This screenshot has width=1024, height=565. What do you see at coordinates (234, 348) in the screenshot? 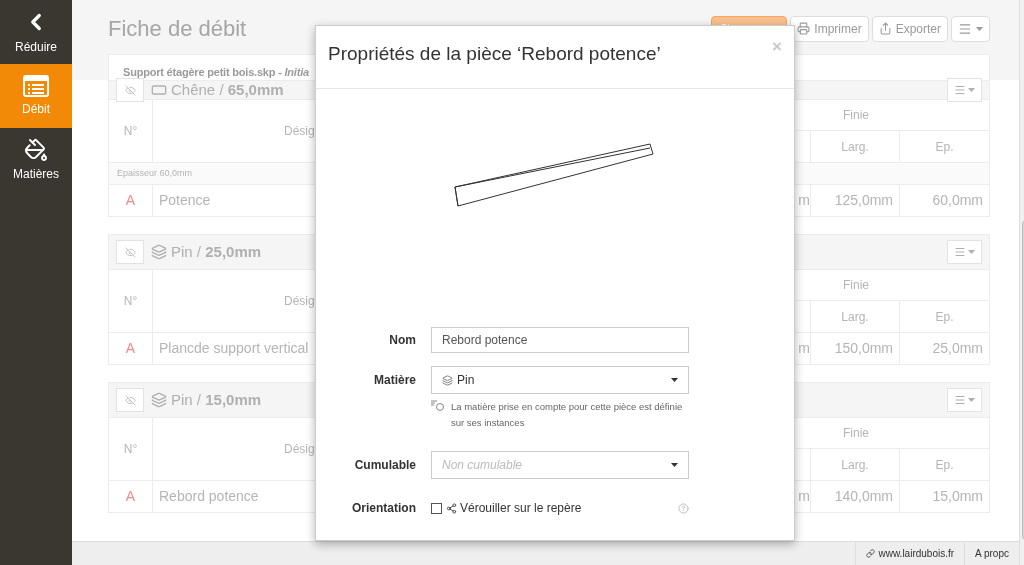
I see `table-cell-text: Plancde support vertical` at bounding box center [234, 348].